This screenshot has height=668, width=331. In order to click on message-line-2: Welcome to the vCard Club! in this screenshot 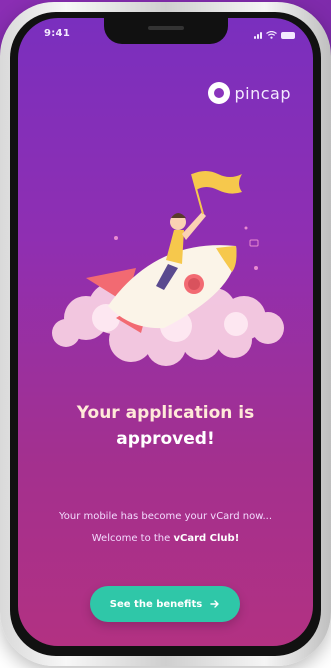, I will do `click(165, 539)`.